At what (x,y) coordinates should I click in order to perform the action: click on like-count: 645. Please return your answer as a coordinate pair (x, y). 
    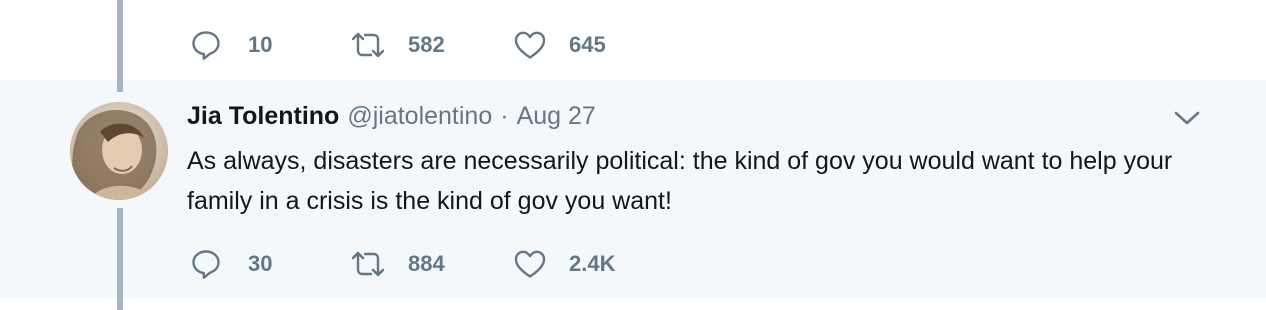
    Looking at the image, I should click on (587, 44).